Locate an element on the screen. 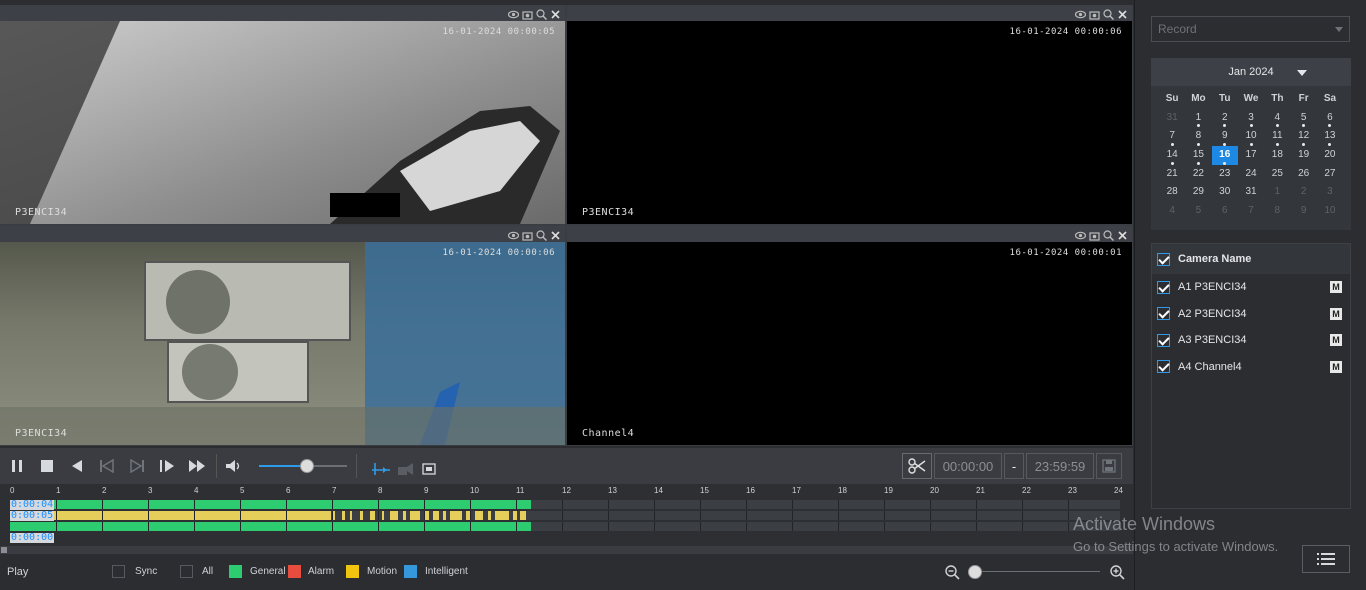 The height and width of the screenshot is (590, 1366). save-icon is located at coordinates (1109, 466).